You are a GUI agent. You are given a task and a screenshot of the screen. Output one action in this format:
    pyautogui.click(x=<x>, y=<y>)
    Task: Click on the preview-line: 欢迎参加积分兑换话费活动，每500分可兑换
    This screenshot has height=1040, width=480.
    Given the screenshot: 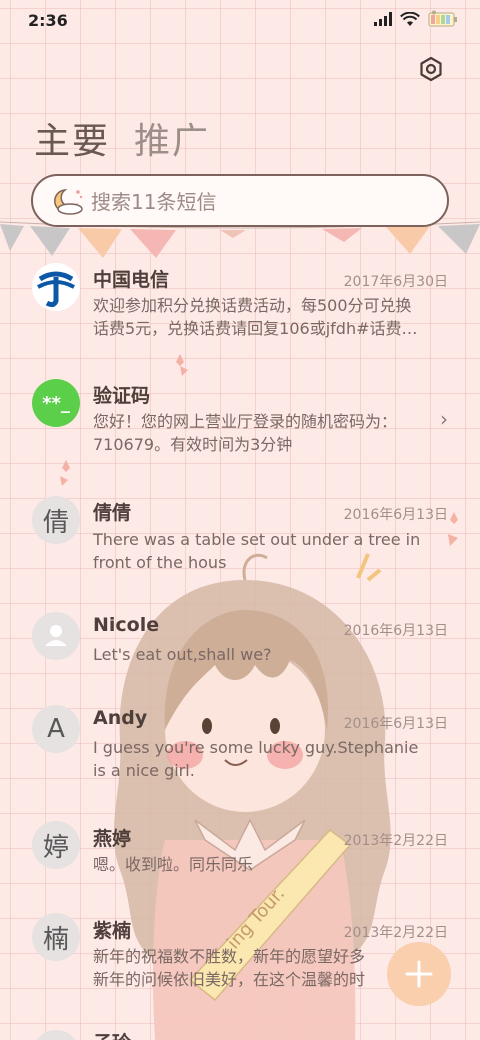 What is the action you would take?
    pyautogui.click(x=252, y=305)
    